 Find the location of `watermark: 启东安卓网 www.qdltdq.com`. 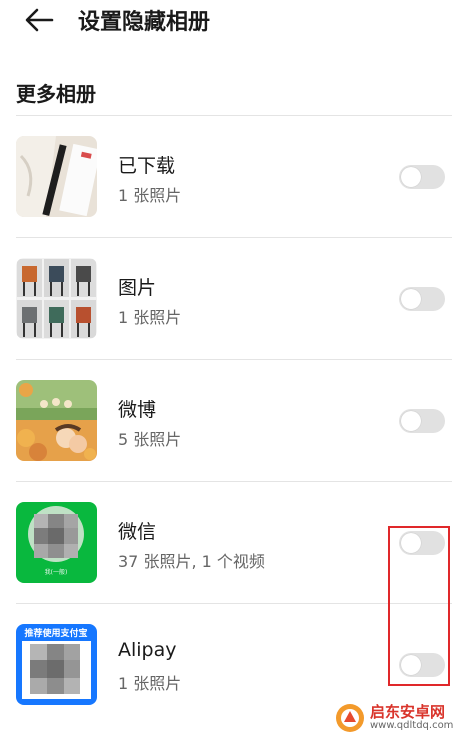

watermark: 启东安卓网 www.qdltdq.com is located at coordinates (396, 718).